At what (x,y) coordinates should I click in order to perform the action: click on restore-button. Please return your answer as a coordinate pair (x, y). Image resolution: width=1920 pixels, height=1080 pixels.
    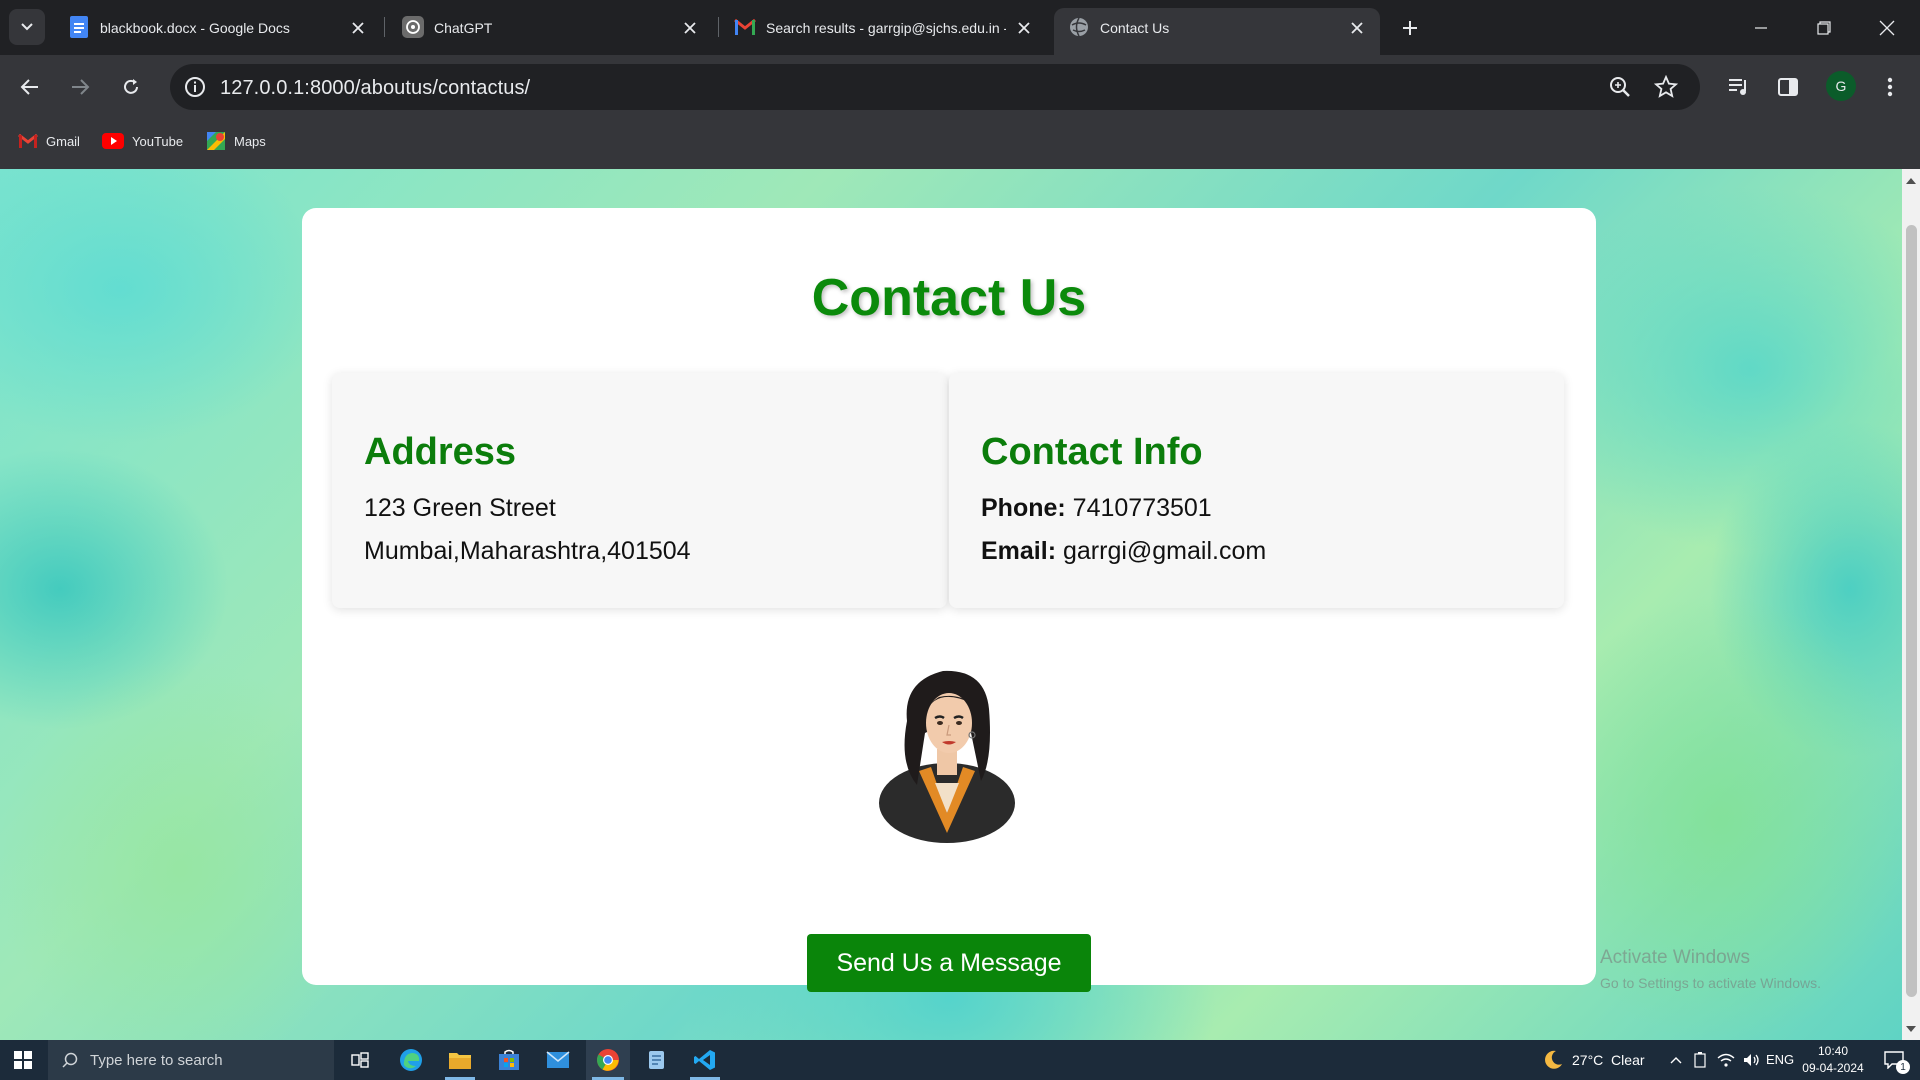
    Looking at the image, I should click on (1824, 27).